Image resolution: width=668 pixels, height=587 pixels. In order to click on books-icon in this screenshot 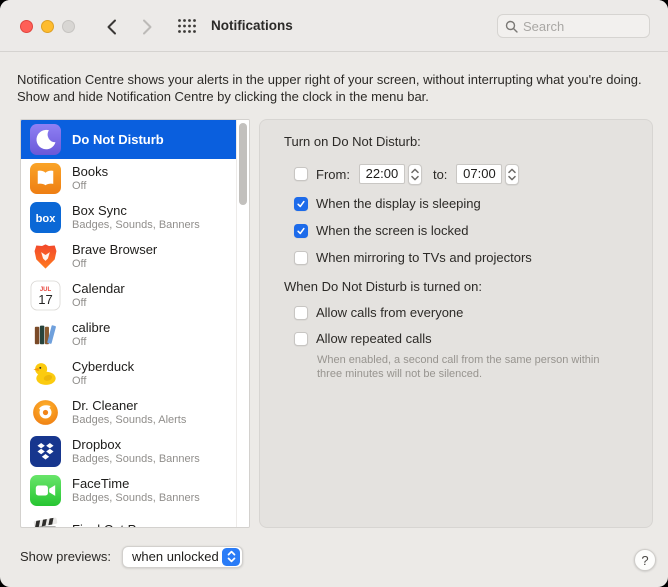, I will do `click(45, 178)`.